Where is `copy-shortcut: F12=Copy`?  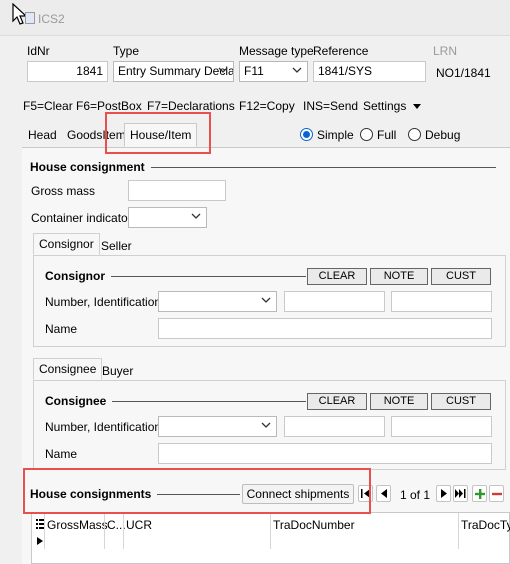 copy-shortcut: F12=Copy is located at coordinates (267, 106).